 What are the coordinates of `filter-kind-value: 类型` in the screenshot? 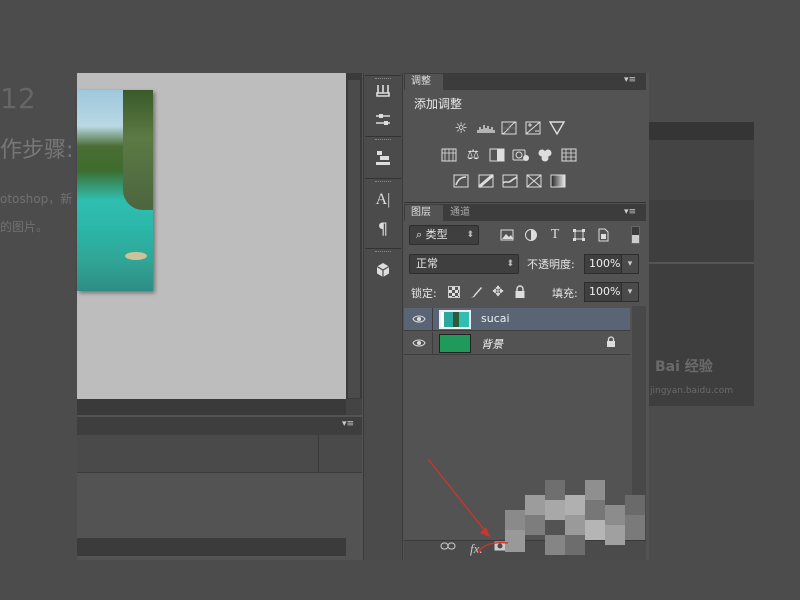 It's located at (436, 234).